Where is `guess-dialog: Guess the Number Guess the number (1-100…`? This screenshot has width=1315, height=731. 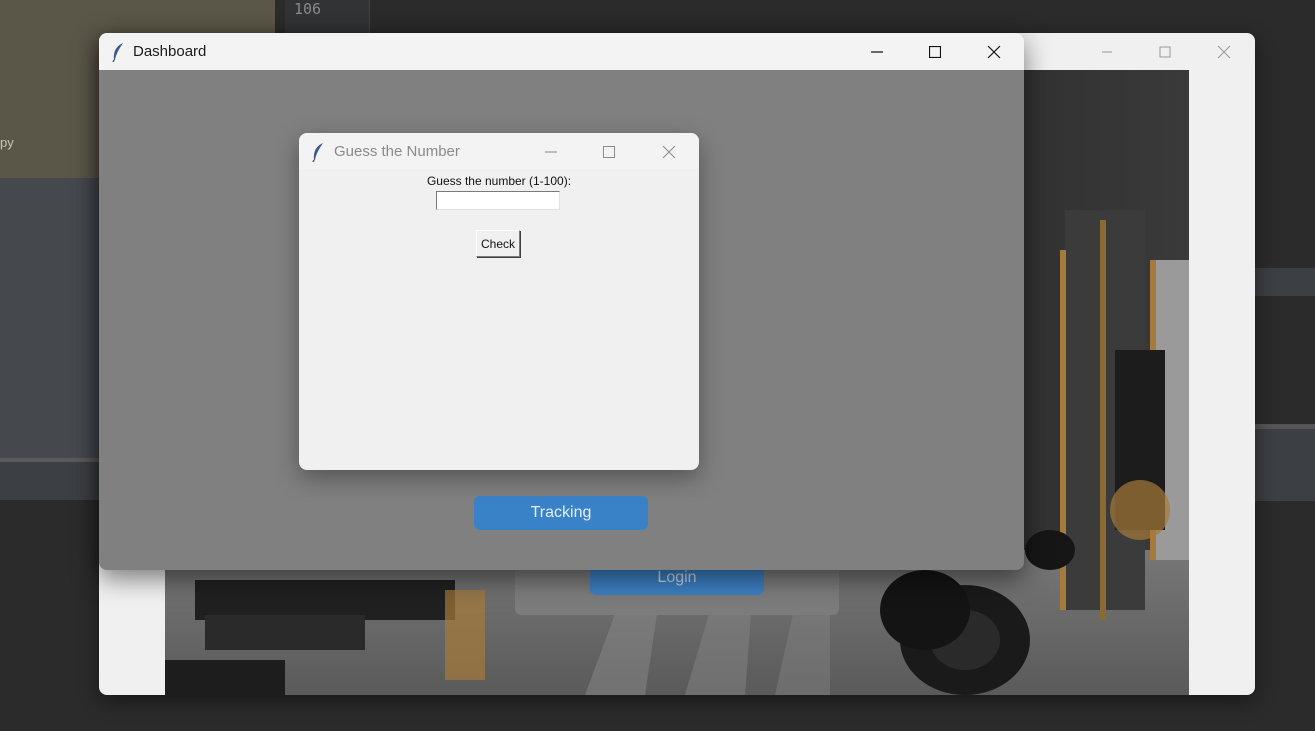
guess-dialog: Guess the Number Guess the number (1-100… is located at coordinates (499, 301).